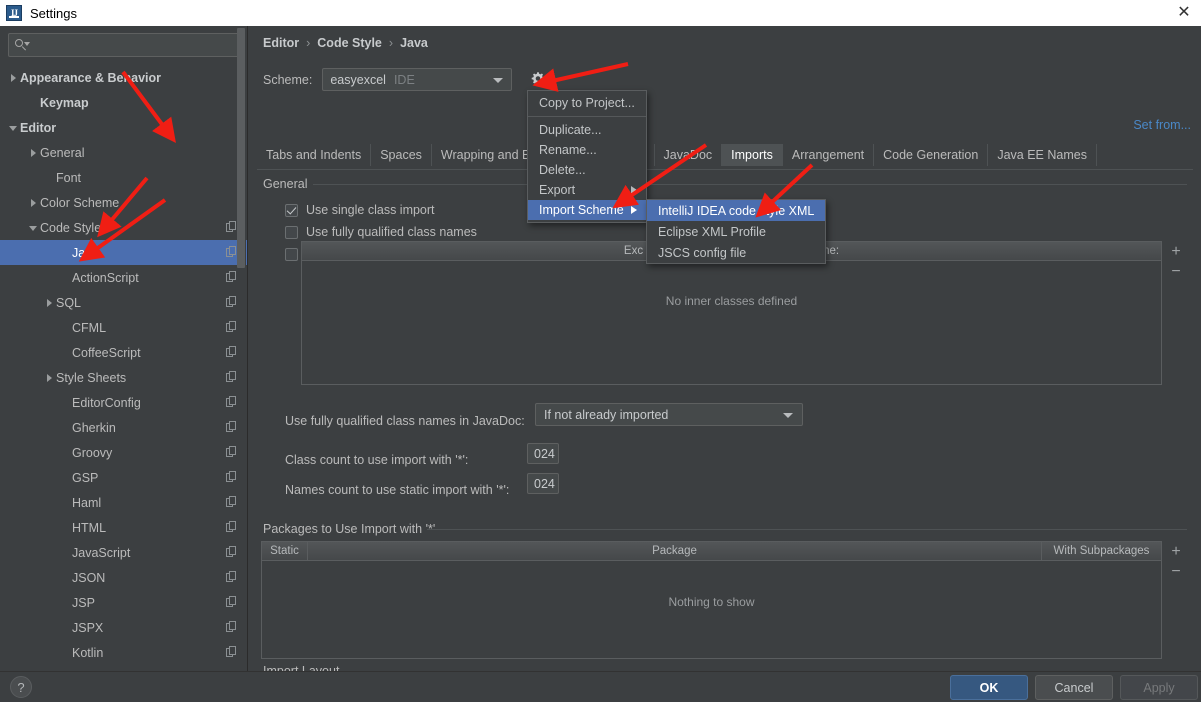  What do you see at coordinates (1176, 272) in the screenshot?
I see `remove-exclude-button: −` at bounding box center [1176, 272].